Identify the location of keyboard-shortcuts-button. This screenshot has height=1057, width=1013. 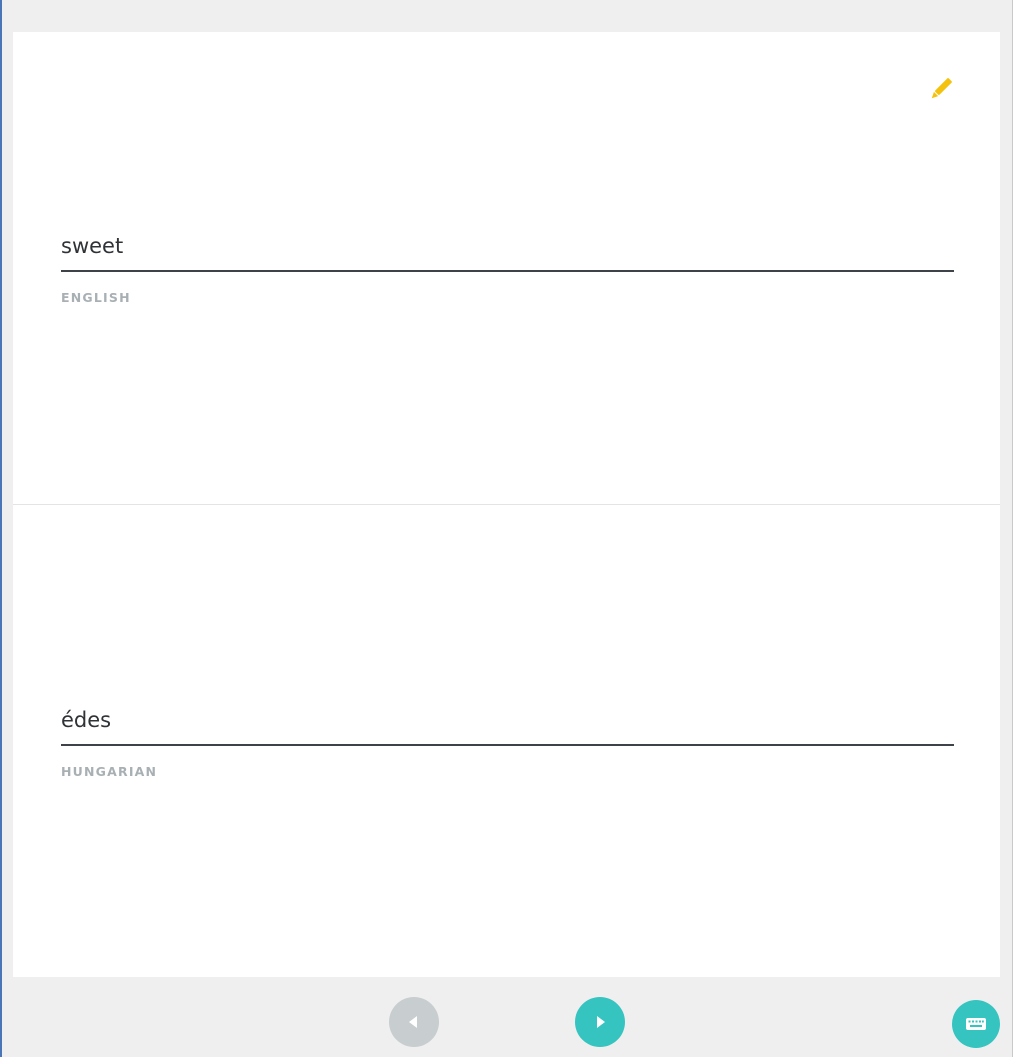
(976, 1024).